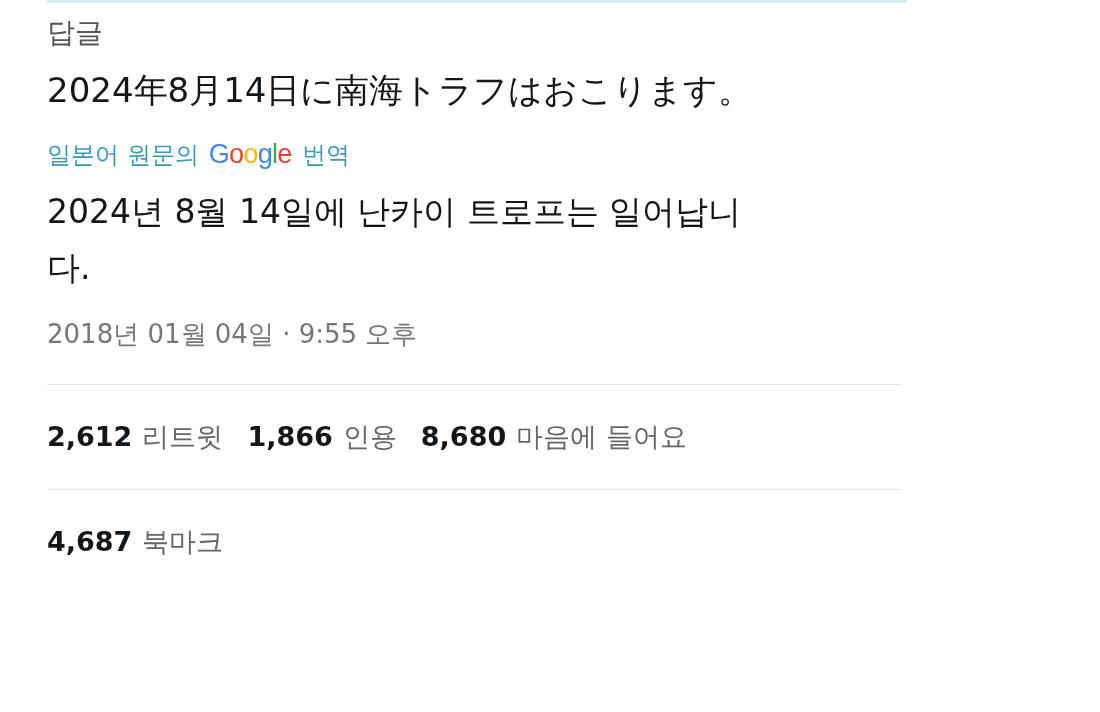 The width and height of the screenshot is (1100, 712). Describe the element at coordinates (233, 334) in the screenshot. I see `timestamp: 2018년 01월 04일 · 9:55 오후` at that location.